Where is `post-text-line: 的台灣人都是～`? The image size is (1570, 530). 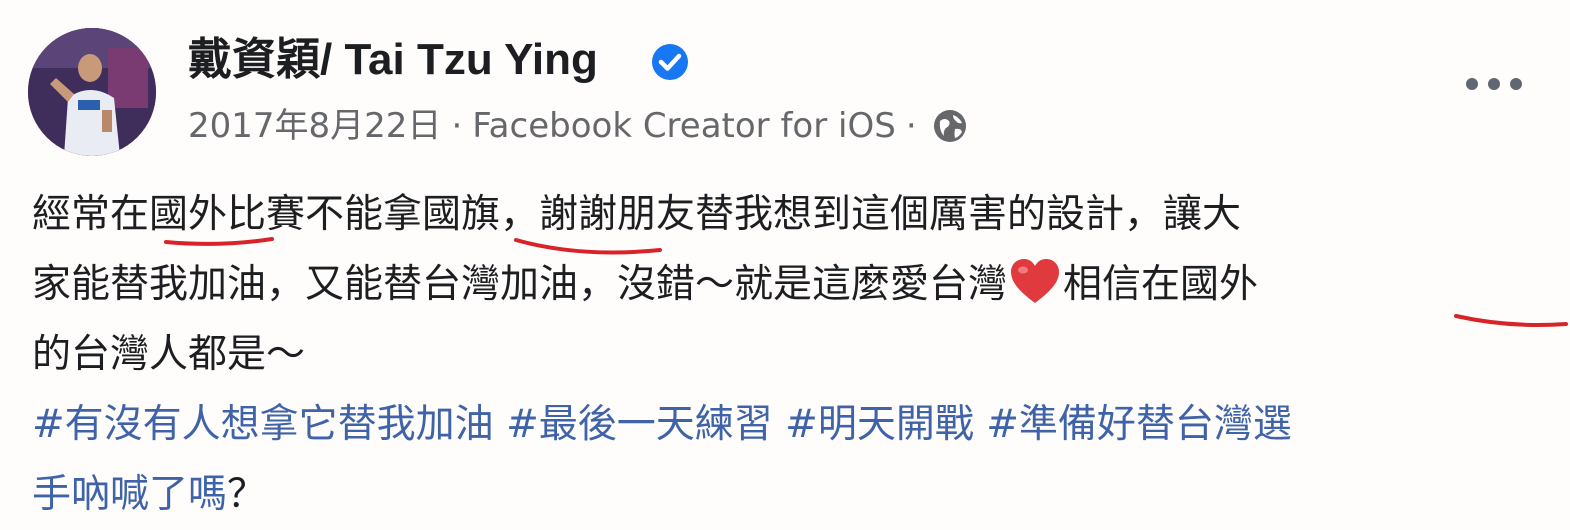
post-text-line: 的台灣人都是～ is located at coordinates (797, 355).